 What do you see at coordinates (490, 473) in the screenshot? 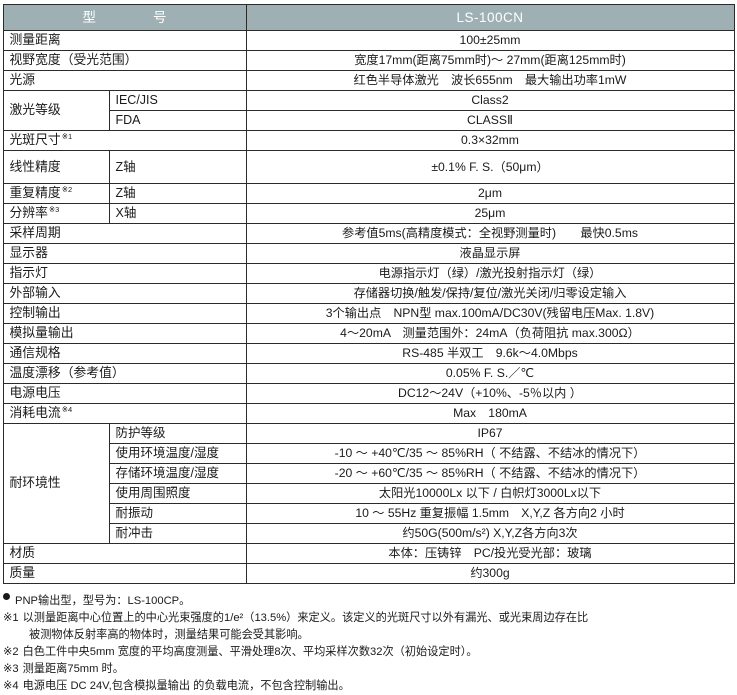
I see `row-value: -20 ～ +60℃/35 ～ 85%RH（ 不结露、不结冰的情况下）` at bounding box center [490, 473].